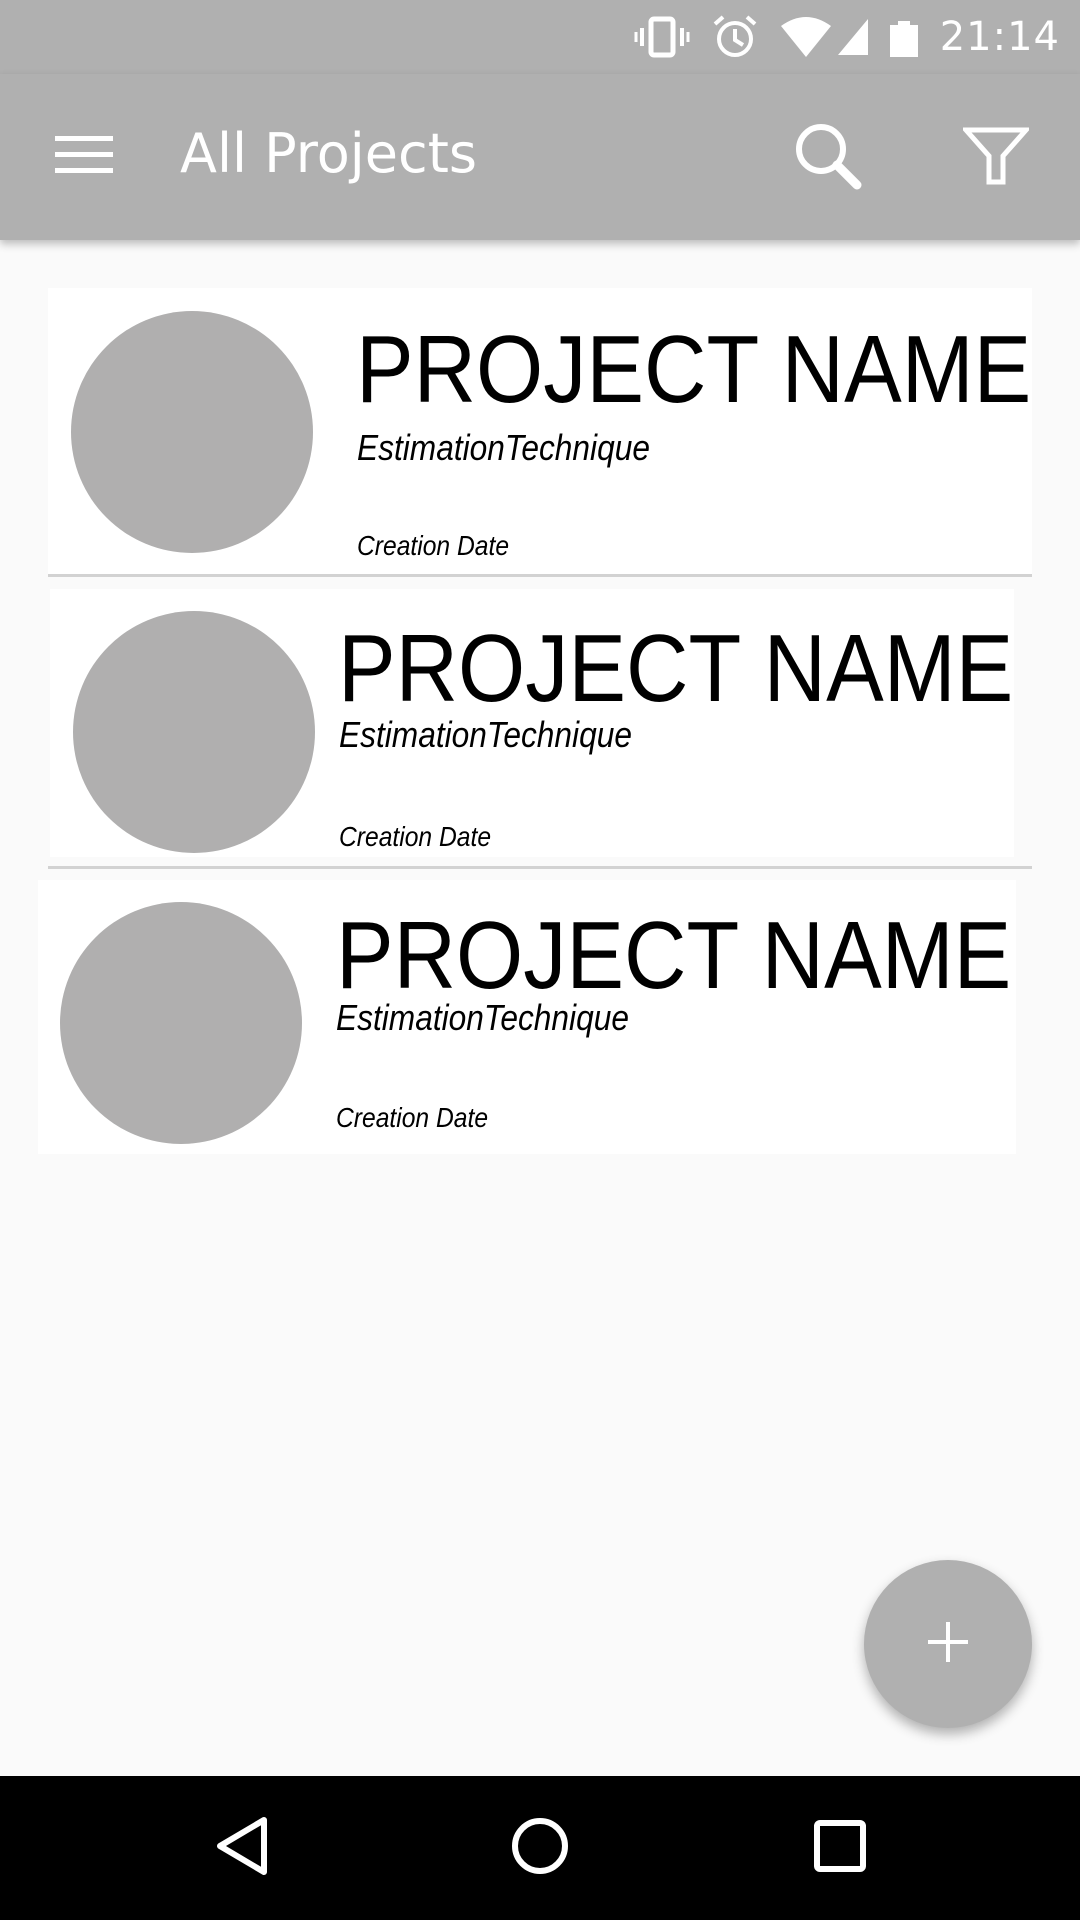 The image size is (1080, 1920). Describe the element at coordinates (328, 153) in the screenshot. I see `page-title: All Projects` at that location.